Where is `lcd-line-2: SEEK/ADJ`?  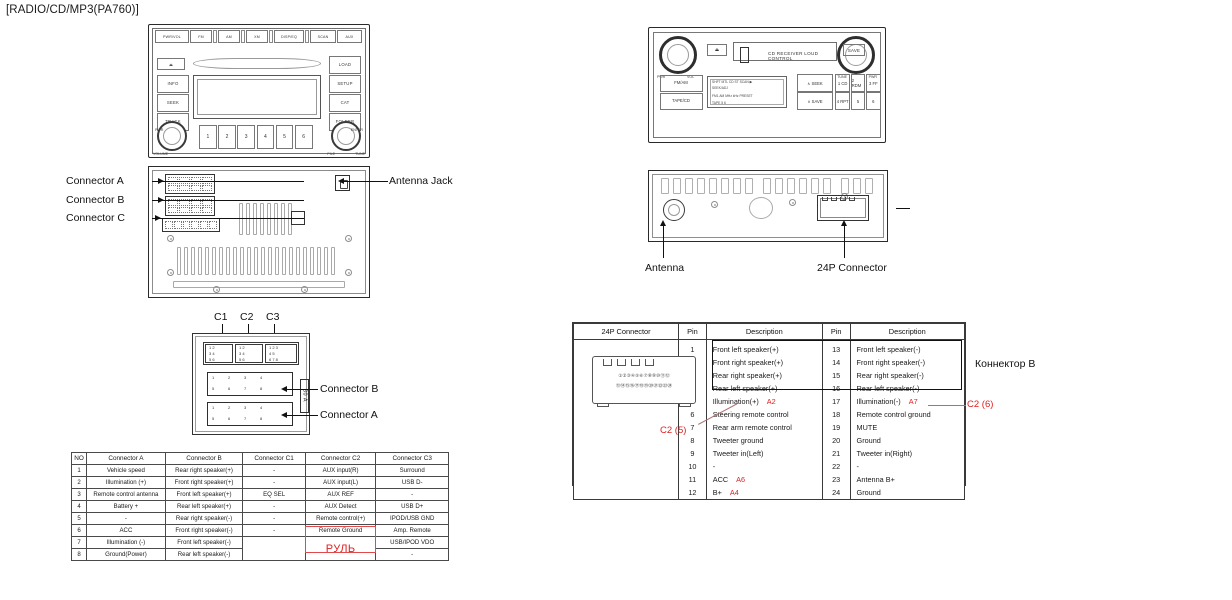 lcd-line-2: SEEK/ADJ is located at coordinates (720, 88).